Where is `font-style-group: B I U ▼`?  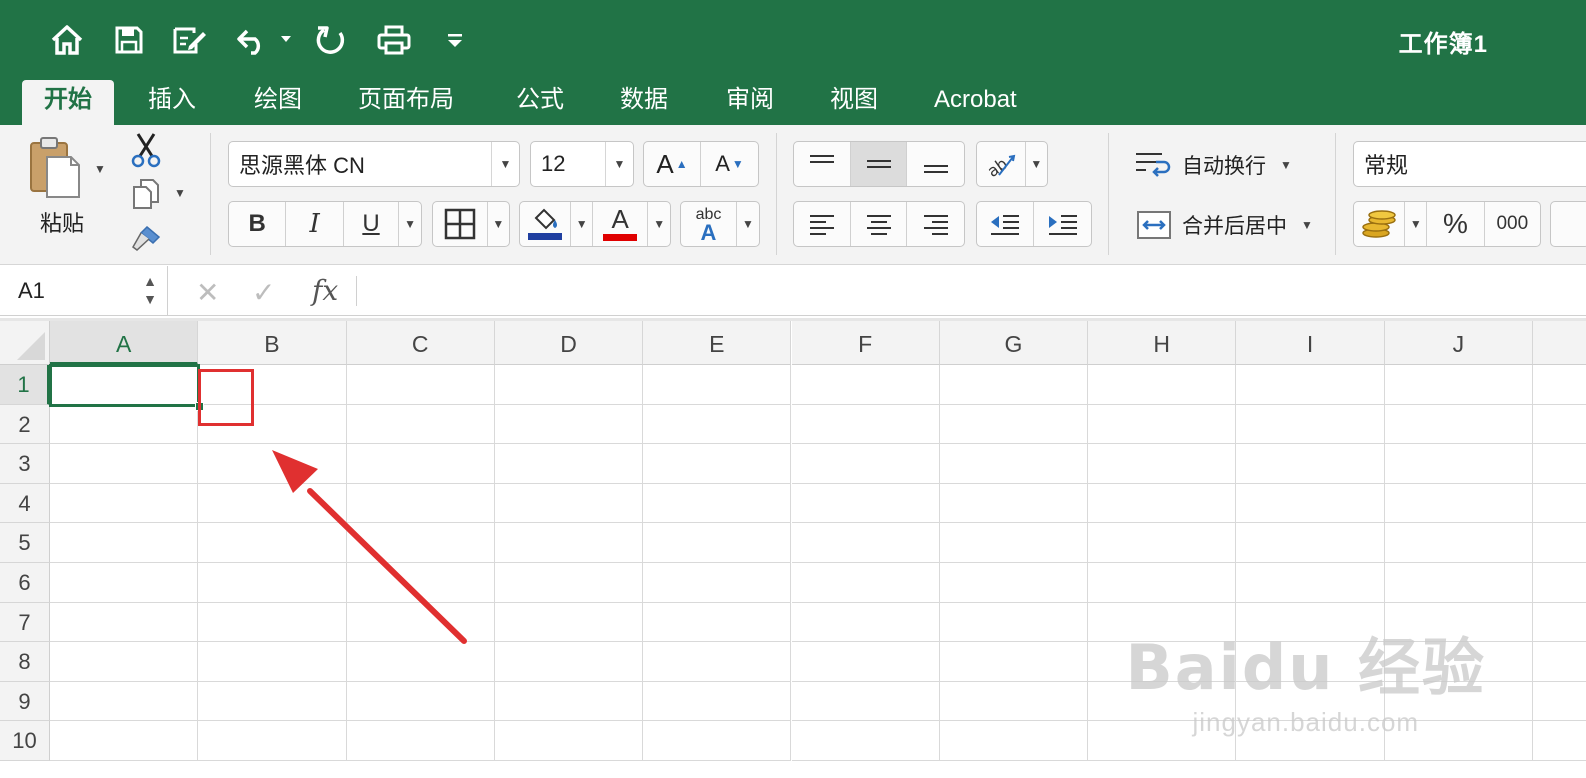 font-style-group: B I U ▼ is located at coordinates (325, 224).